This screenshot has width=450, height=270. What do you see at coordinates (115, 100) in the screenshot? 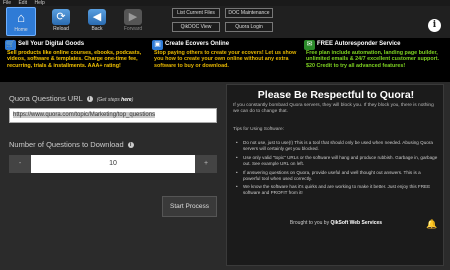
I see `url-help: (Get steps here)` at bounding box center [115, 100].